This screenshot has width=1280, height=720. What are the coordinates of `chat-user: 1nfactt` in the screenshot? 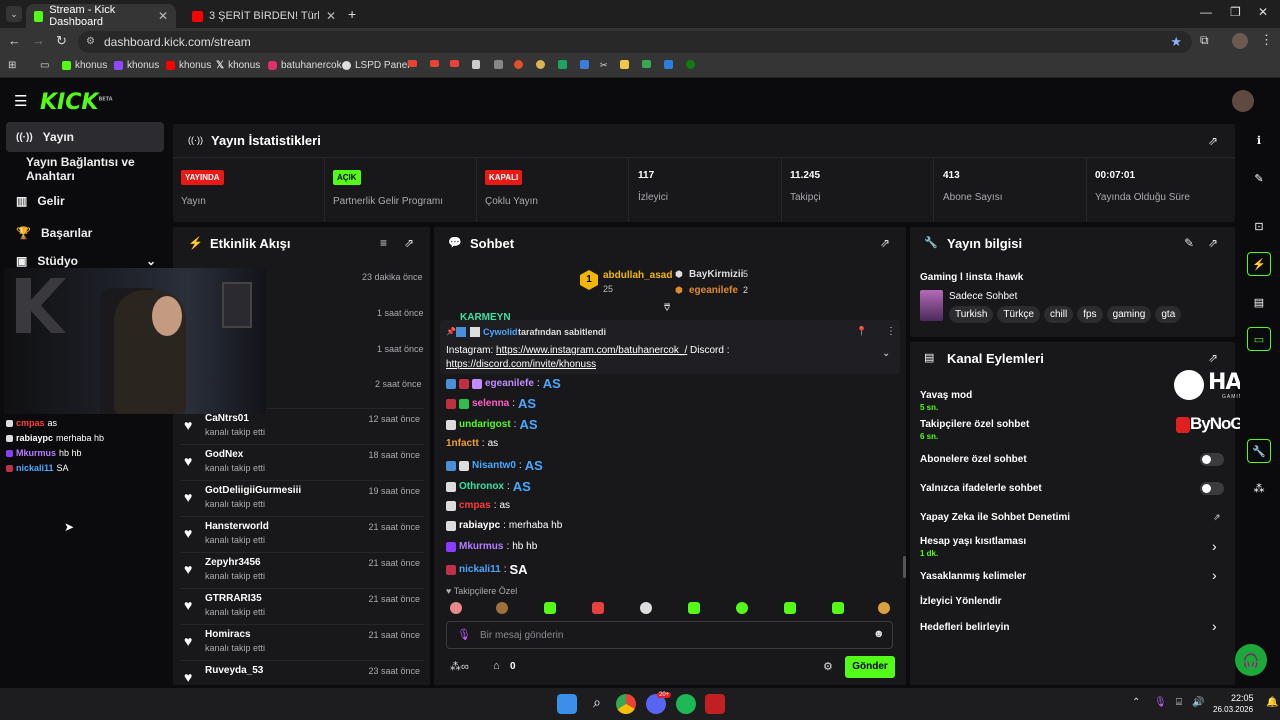 It's located at (462, 443).